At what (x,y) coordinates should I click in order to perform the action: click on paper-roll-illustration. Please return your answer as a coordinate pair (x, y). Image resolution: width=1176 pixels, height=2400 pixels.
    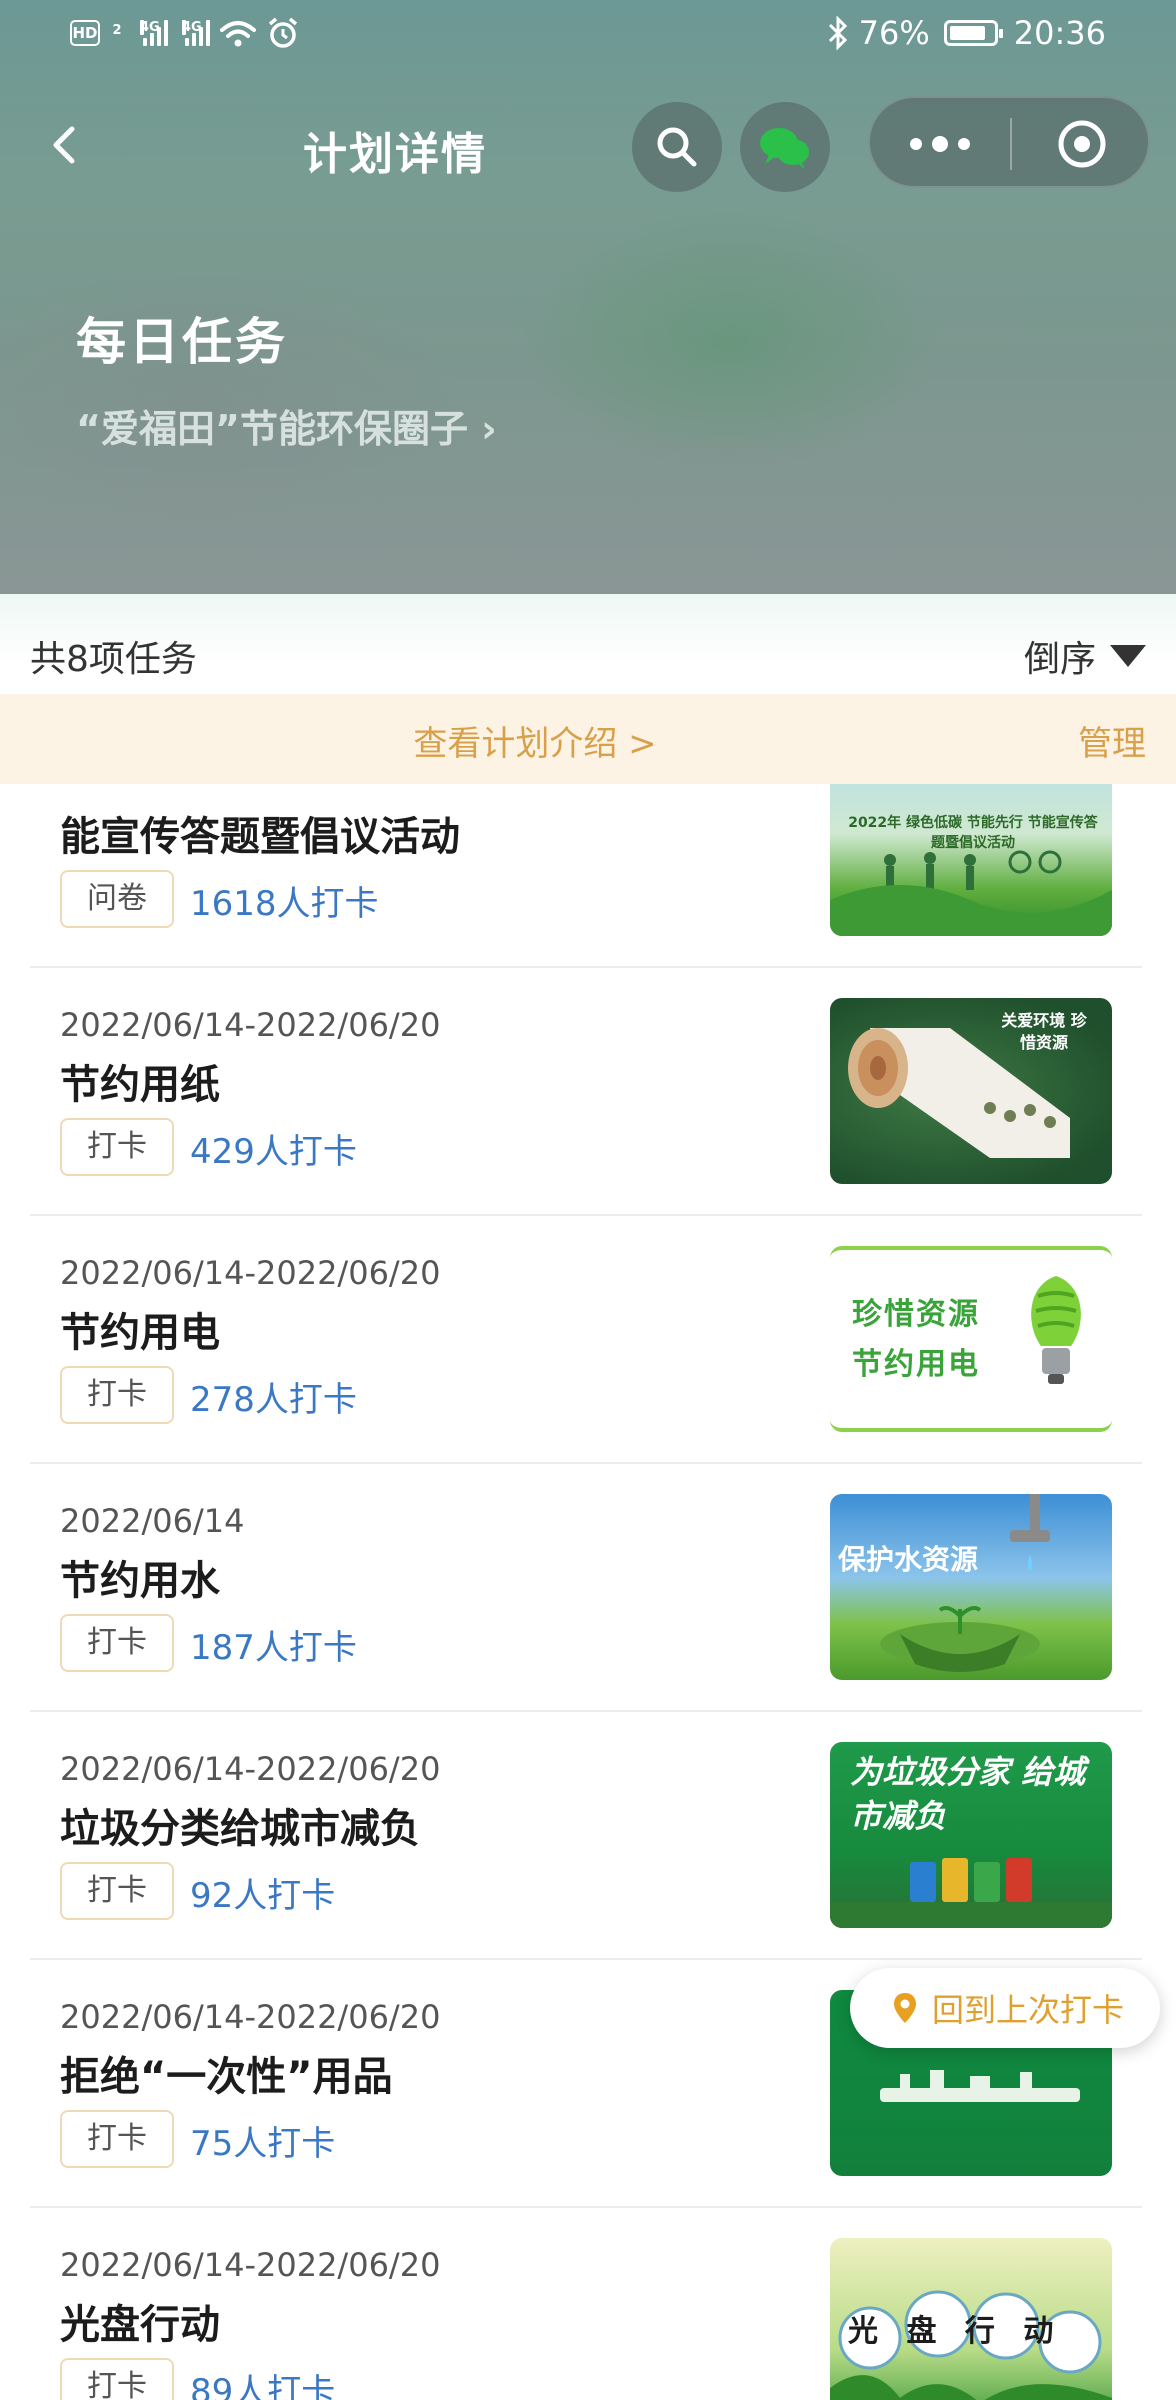
    Looking at the image, I should click on (959, 1093).